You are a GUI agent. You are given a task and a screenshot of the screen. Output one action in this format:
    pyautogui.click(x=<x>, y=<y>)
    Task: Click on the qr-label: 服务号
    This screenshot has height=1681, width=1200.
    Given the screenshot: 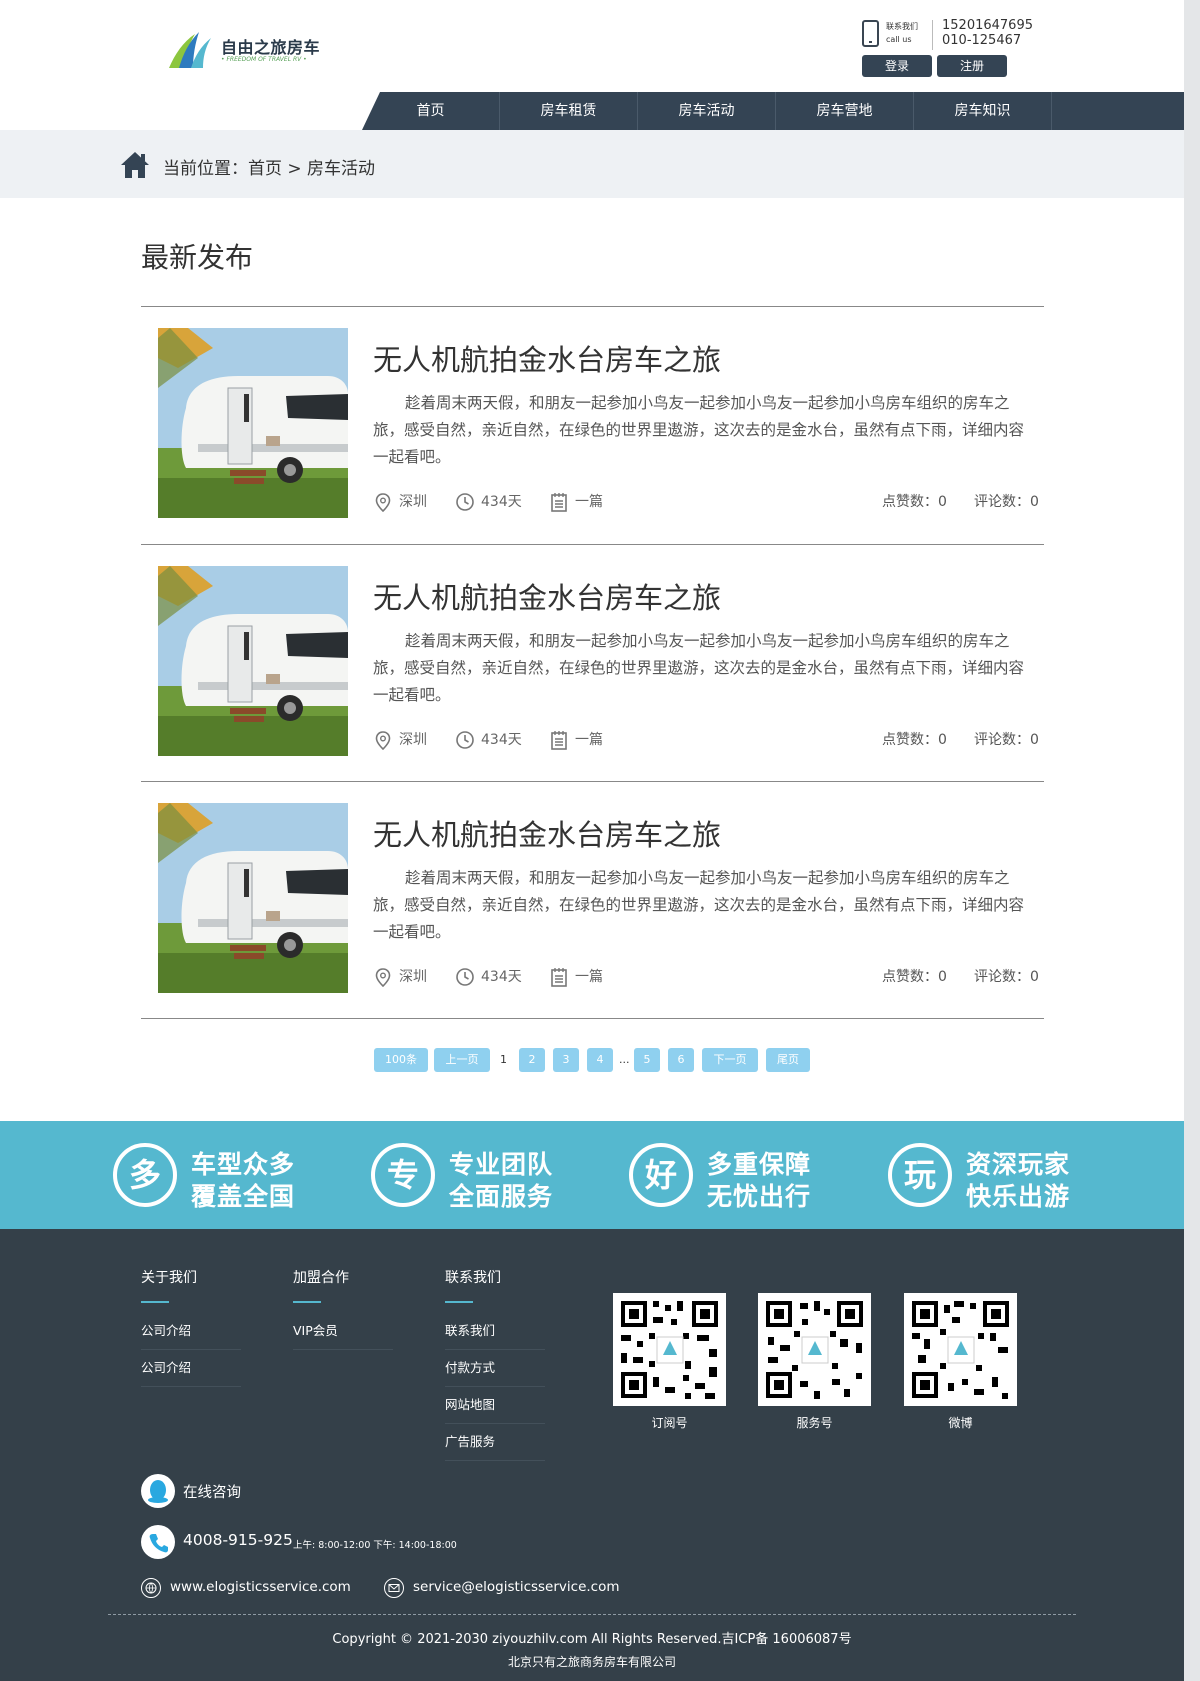 What is the action you would take?
    pyautogui.click(x=814, y=1423)
    